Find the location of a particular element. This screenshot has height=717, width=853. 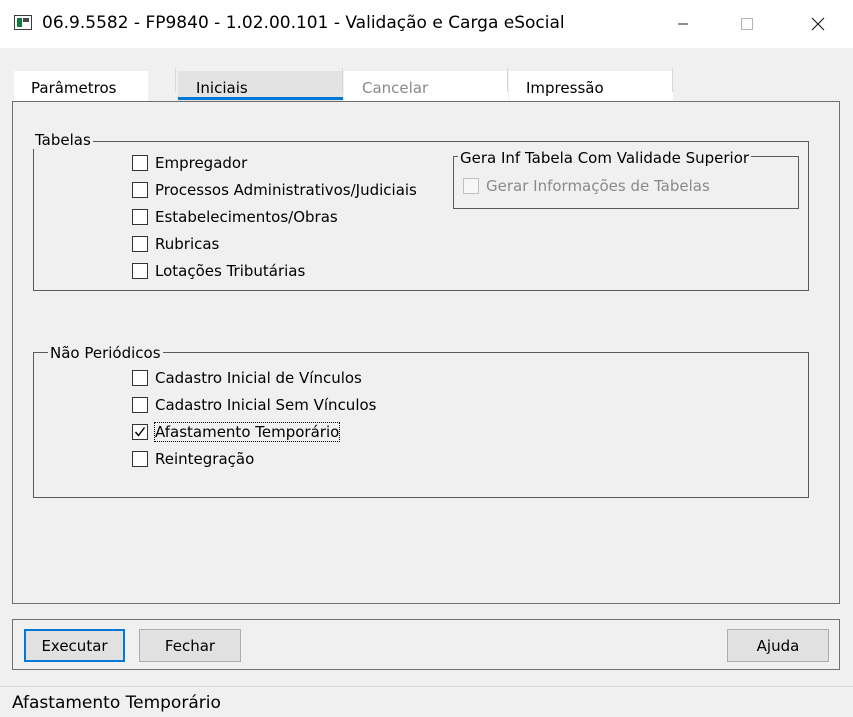

button-bar is located at coordinates (426, 644).